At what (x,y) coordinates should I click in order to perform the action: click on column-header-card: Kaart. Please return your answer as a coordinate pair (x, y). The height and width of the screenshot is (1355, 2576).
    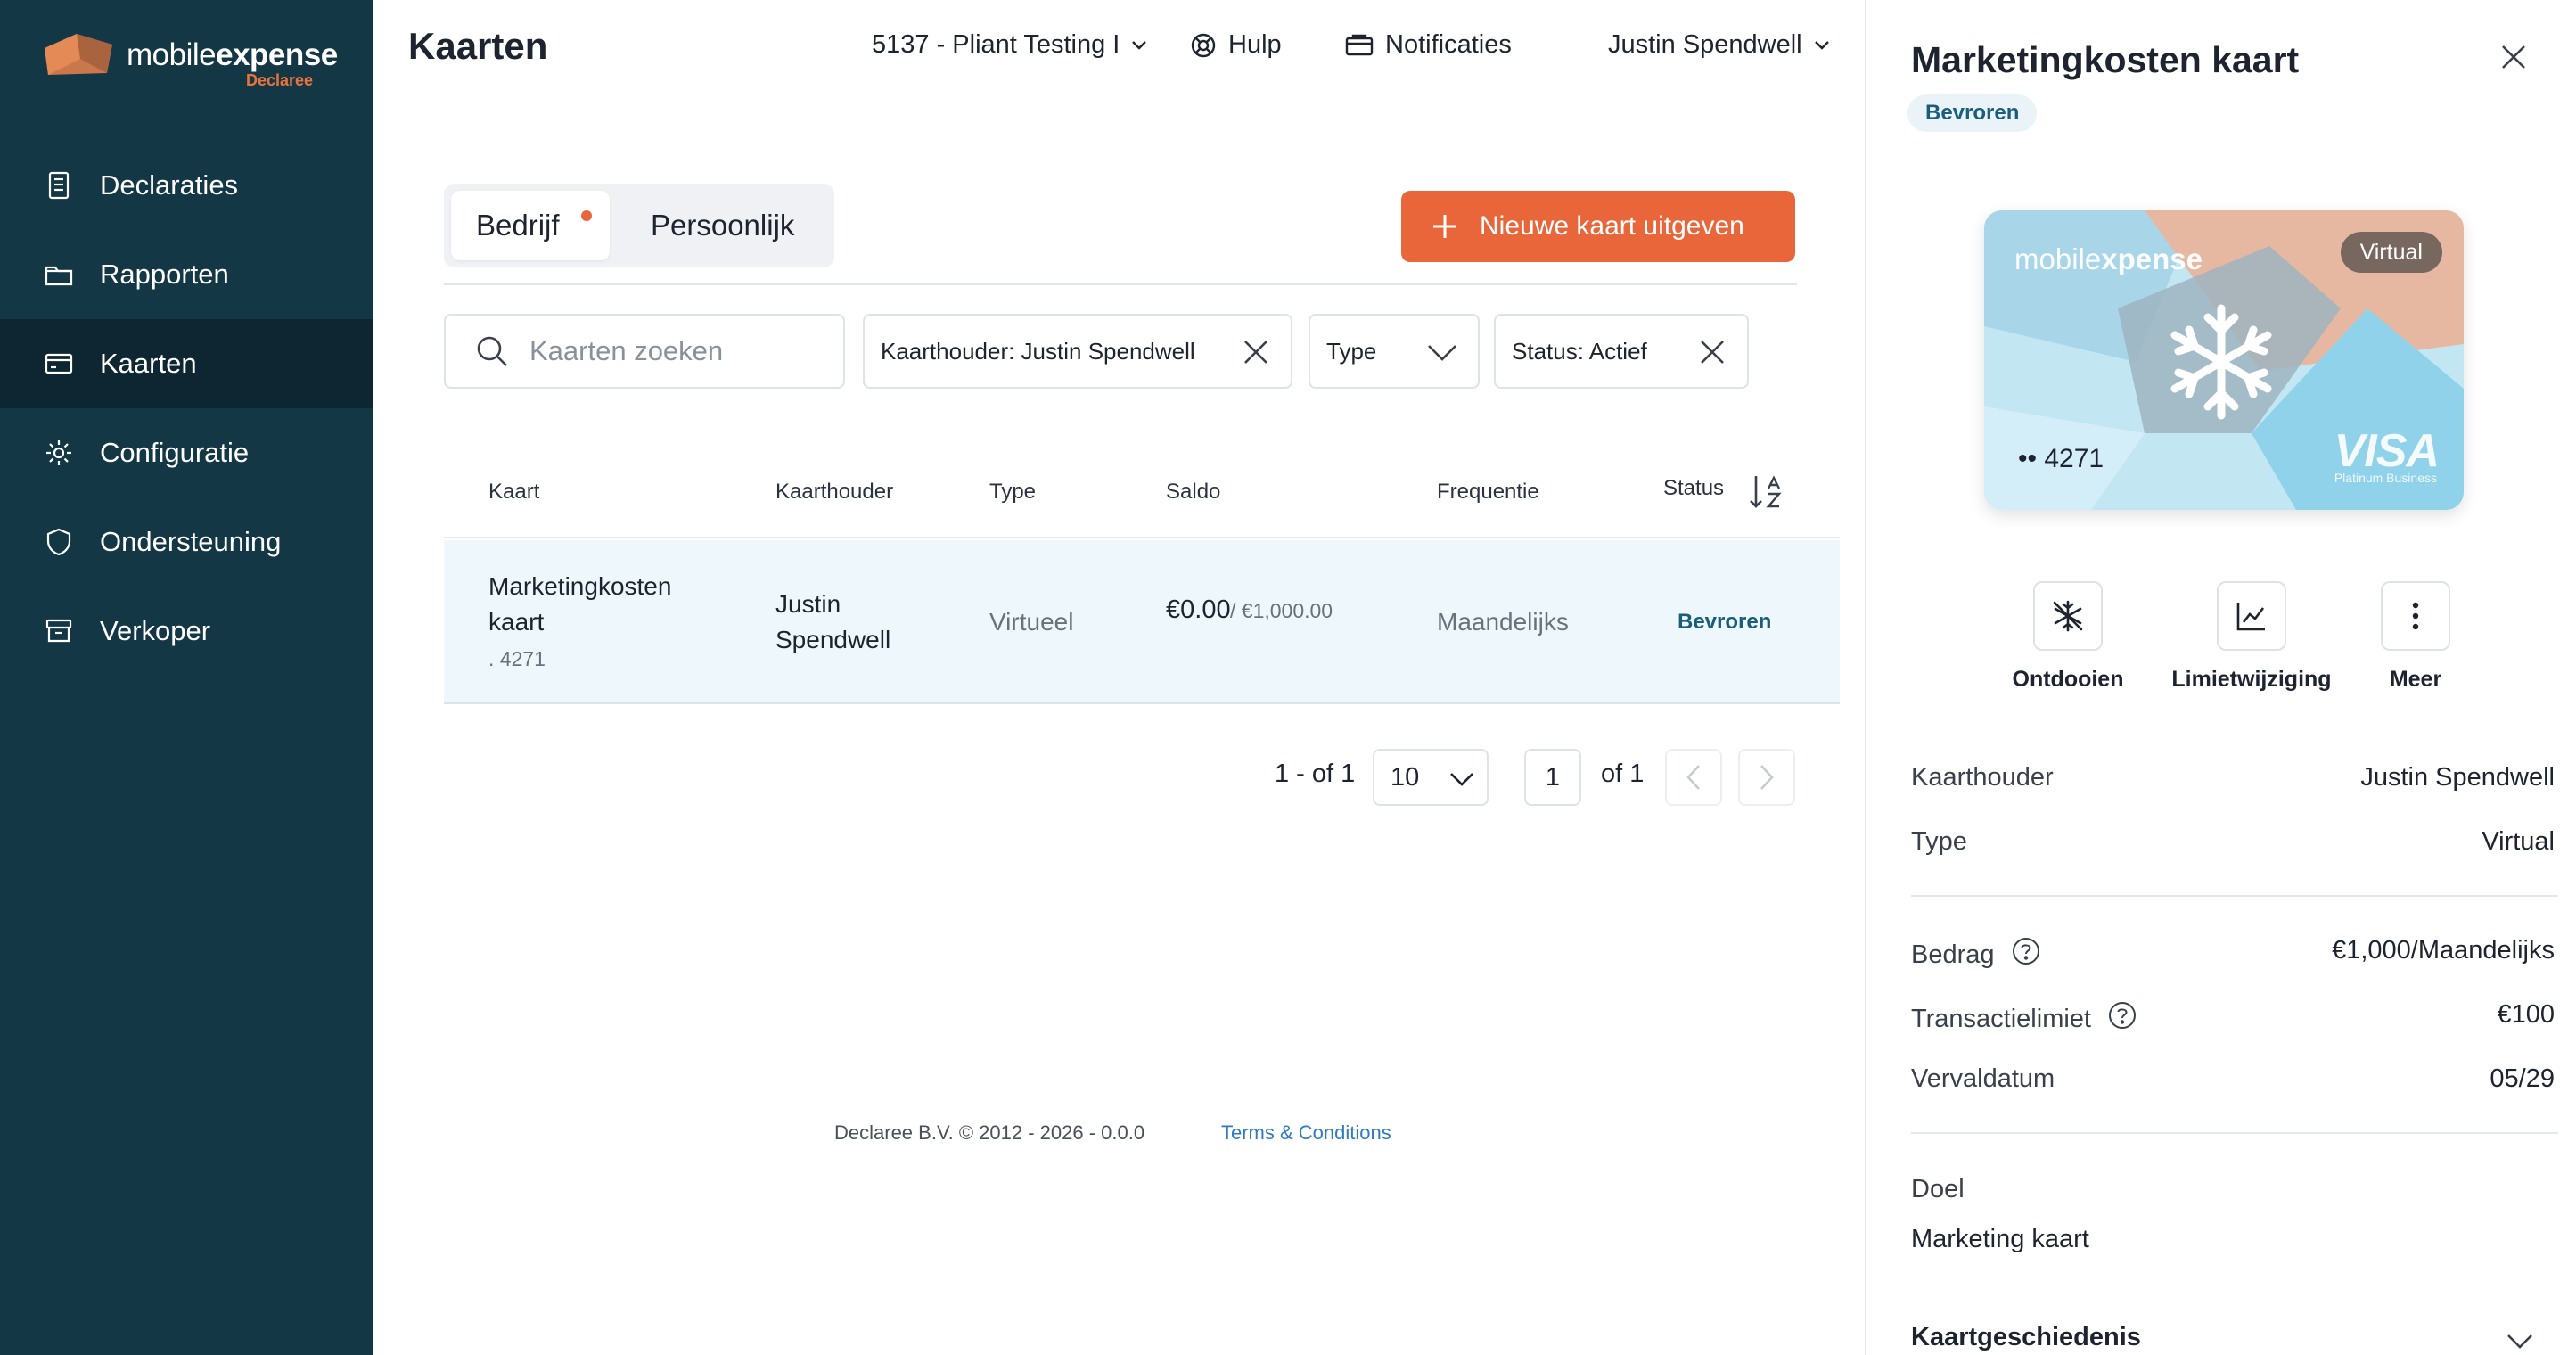
    Looking at the image, I should click on (513, 492).